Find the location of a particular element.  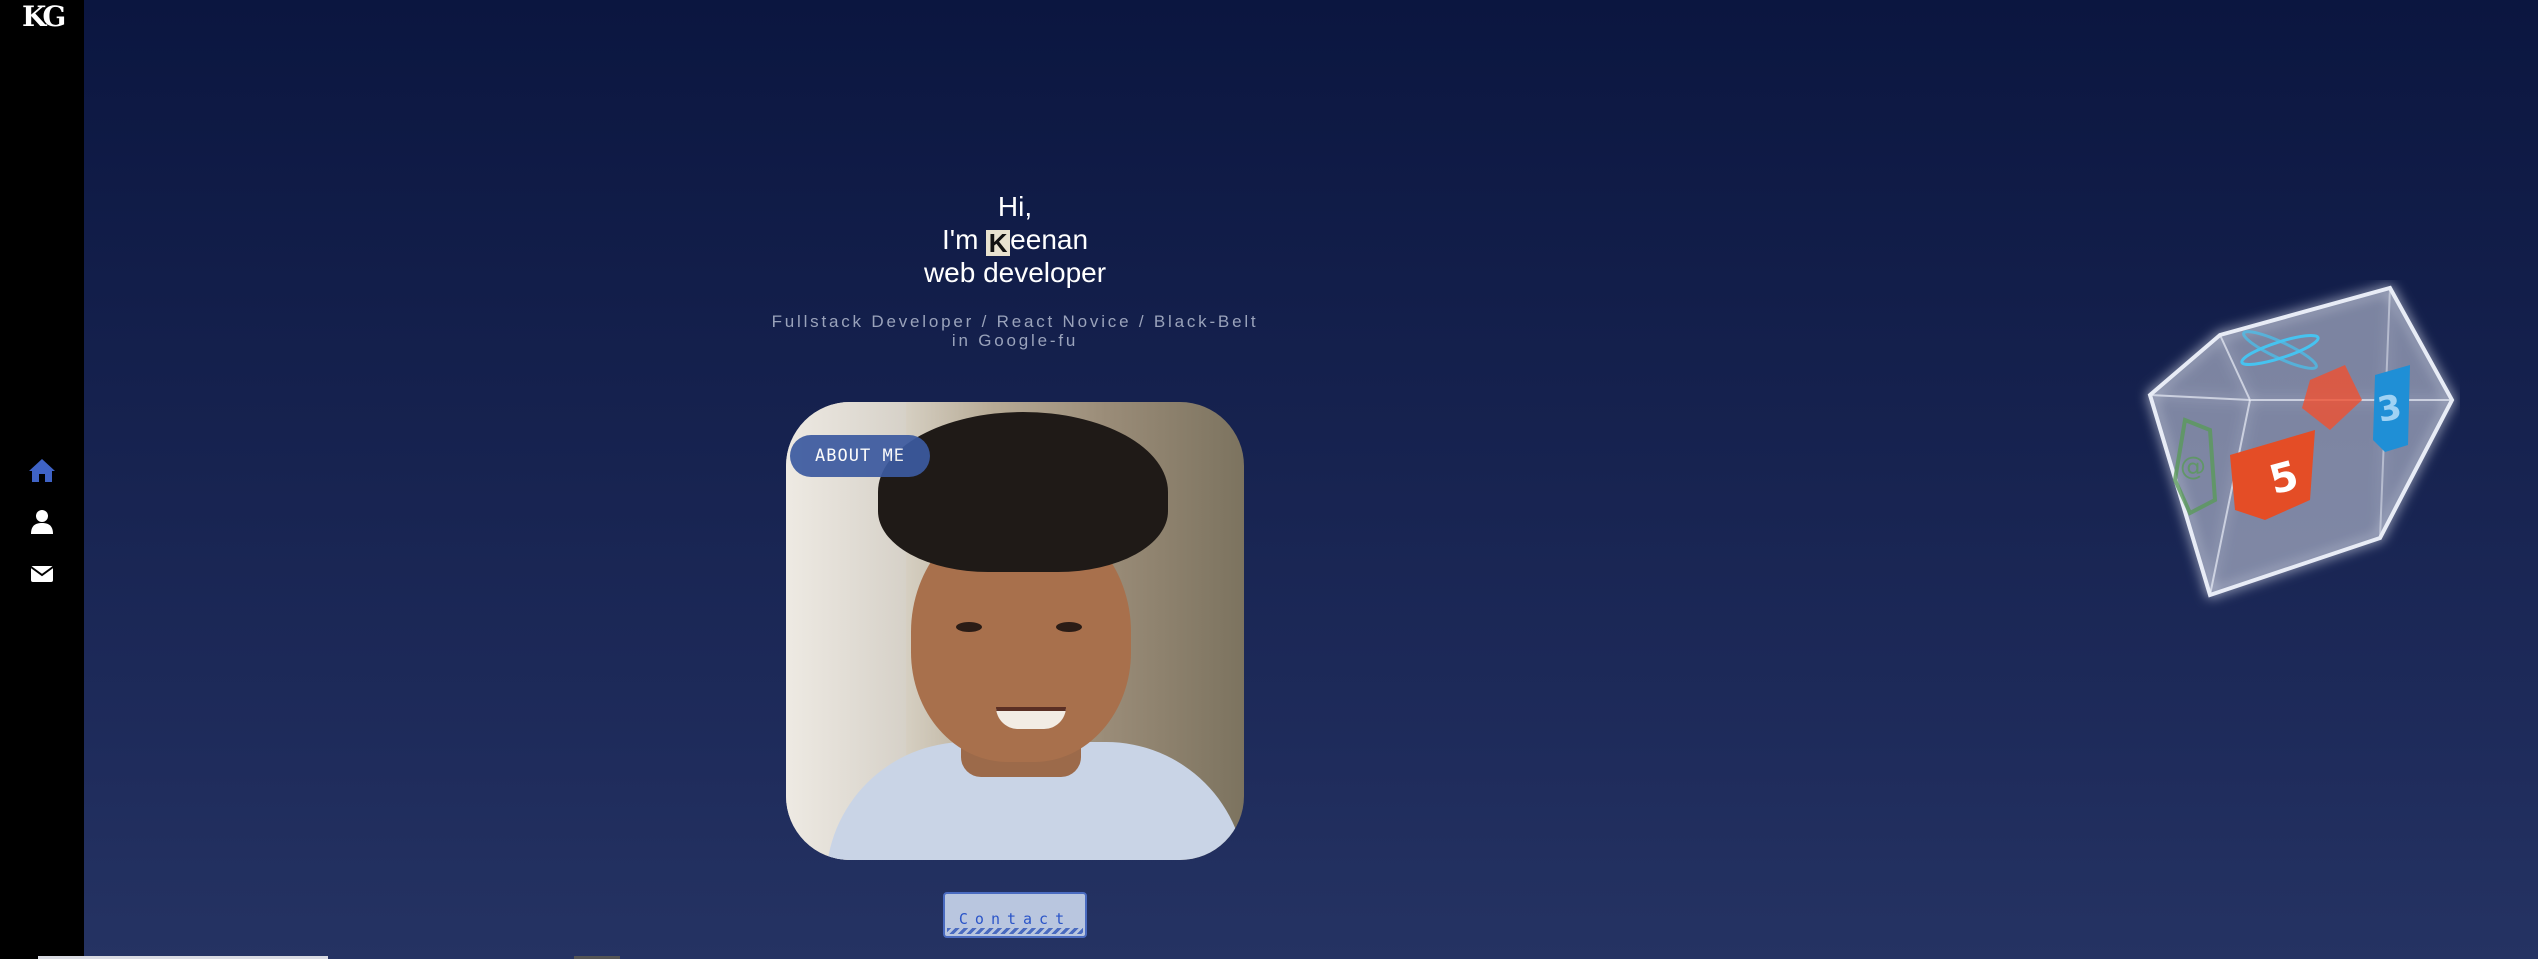

name-line: I'm Keenan is located at coordinates (1015, 239).